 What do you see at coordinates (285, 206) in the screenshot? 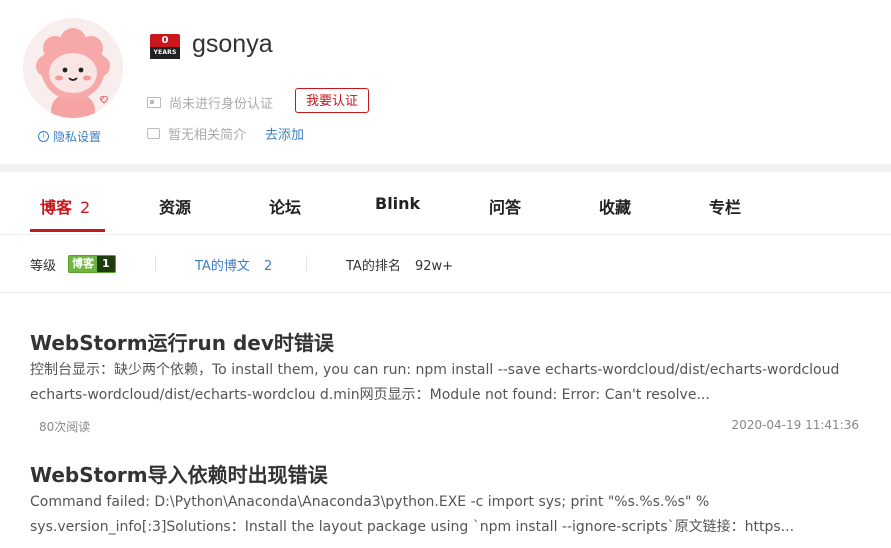
I see `tab-forum: 论坛` at bounding box center [285, 206].